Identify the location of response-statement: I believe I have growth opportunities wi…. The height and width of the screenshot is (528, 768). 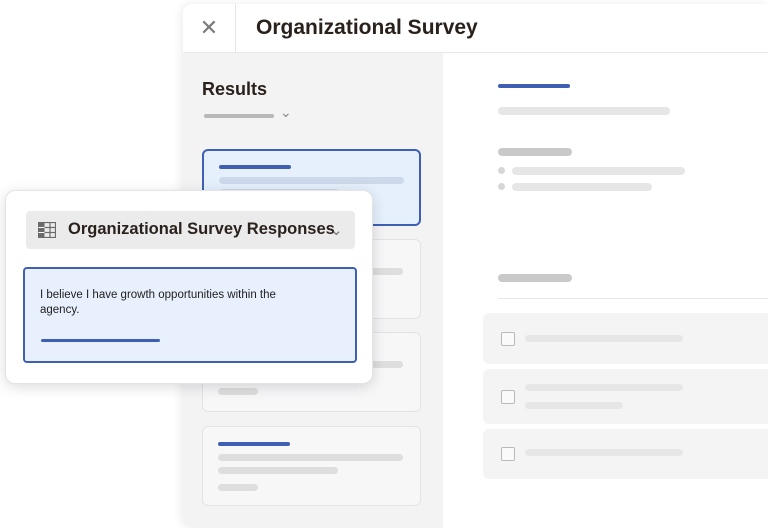
(158, 302).